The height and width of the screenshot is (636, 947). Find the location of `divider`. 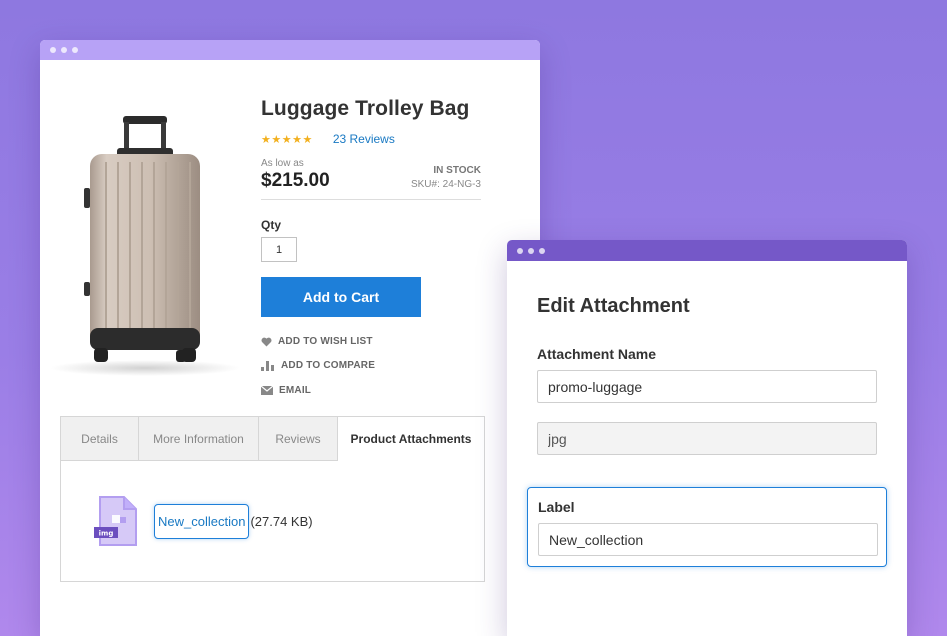

divider is located at coordinates (371, 199).